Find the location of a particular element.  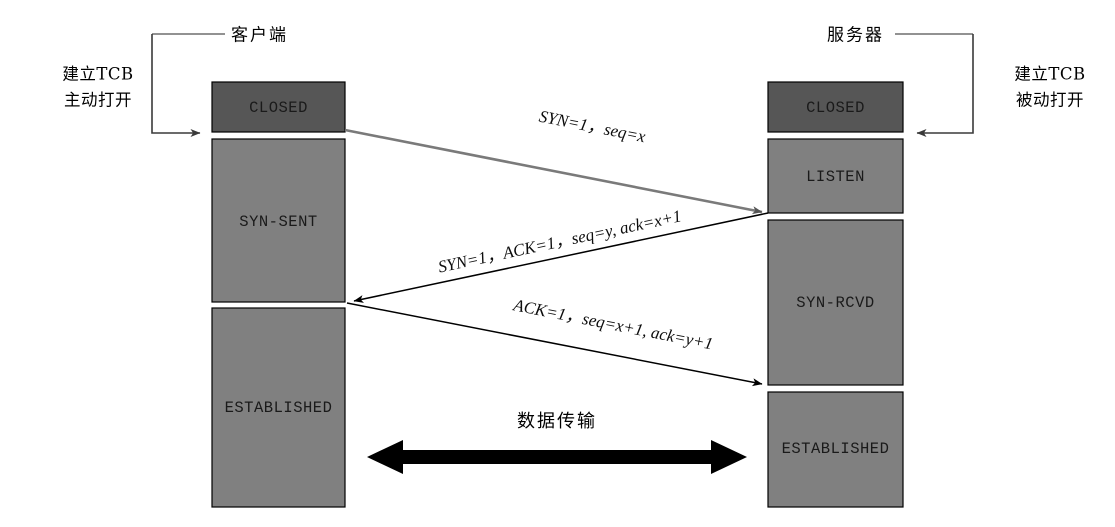

client-state-syn-sent: SYN-SENT is located at coordinates (278, 220).